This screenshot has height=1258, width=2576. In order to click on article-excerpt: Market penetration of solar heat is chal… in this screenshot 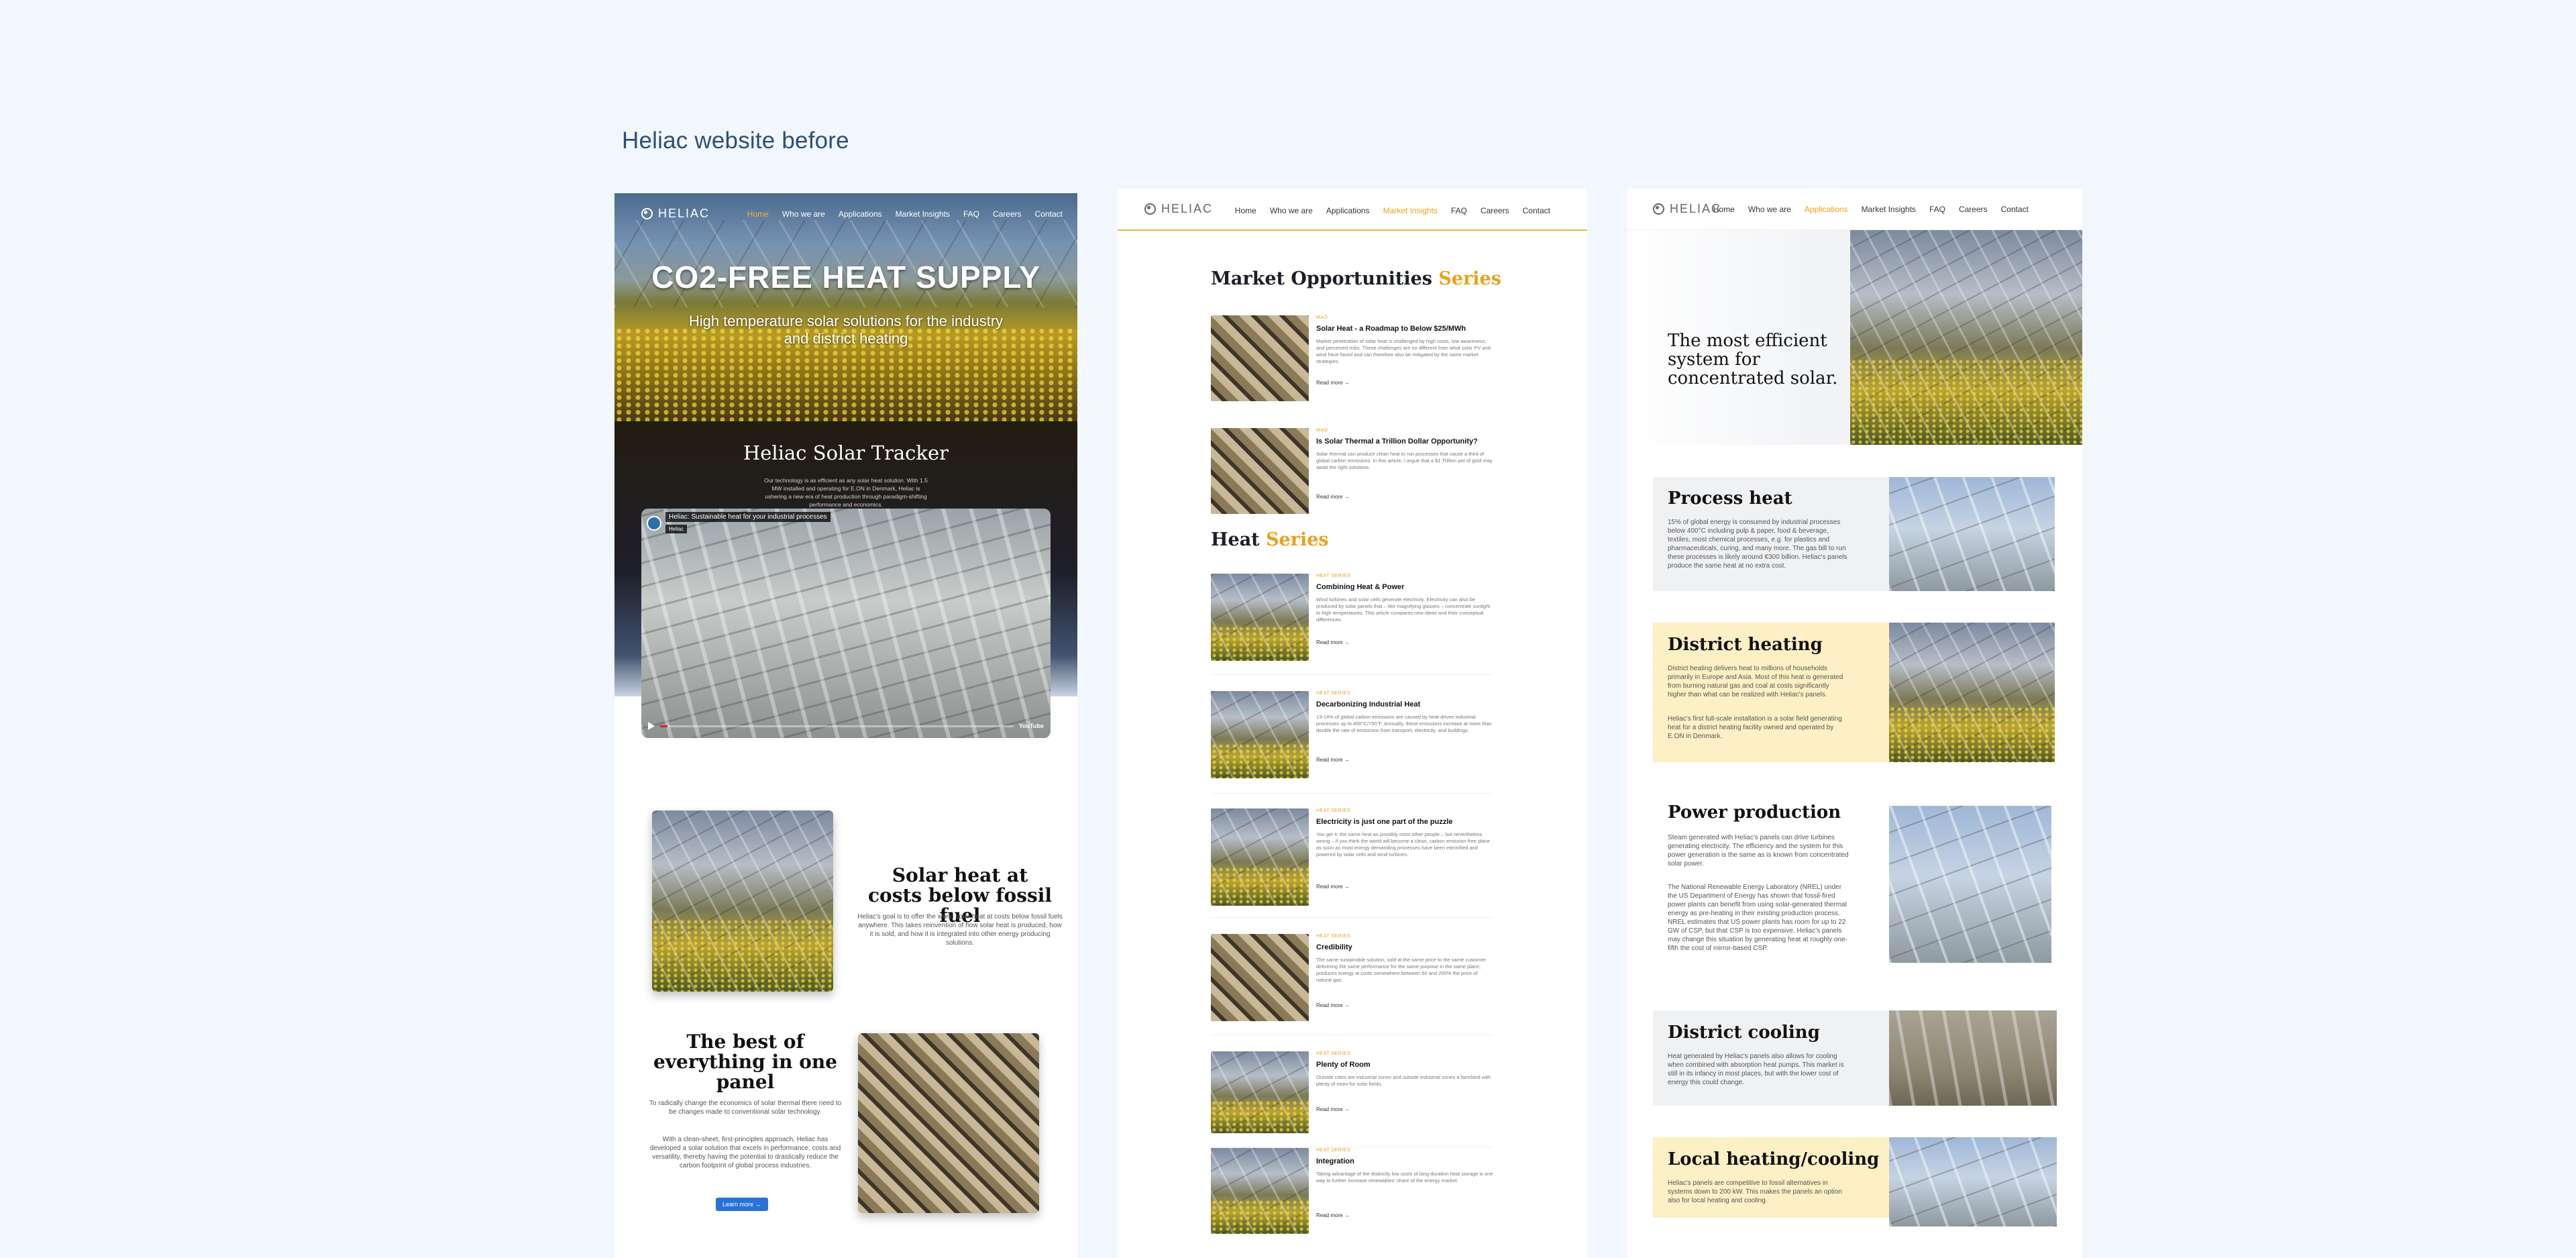, I will do `click(1403, 351)`.